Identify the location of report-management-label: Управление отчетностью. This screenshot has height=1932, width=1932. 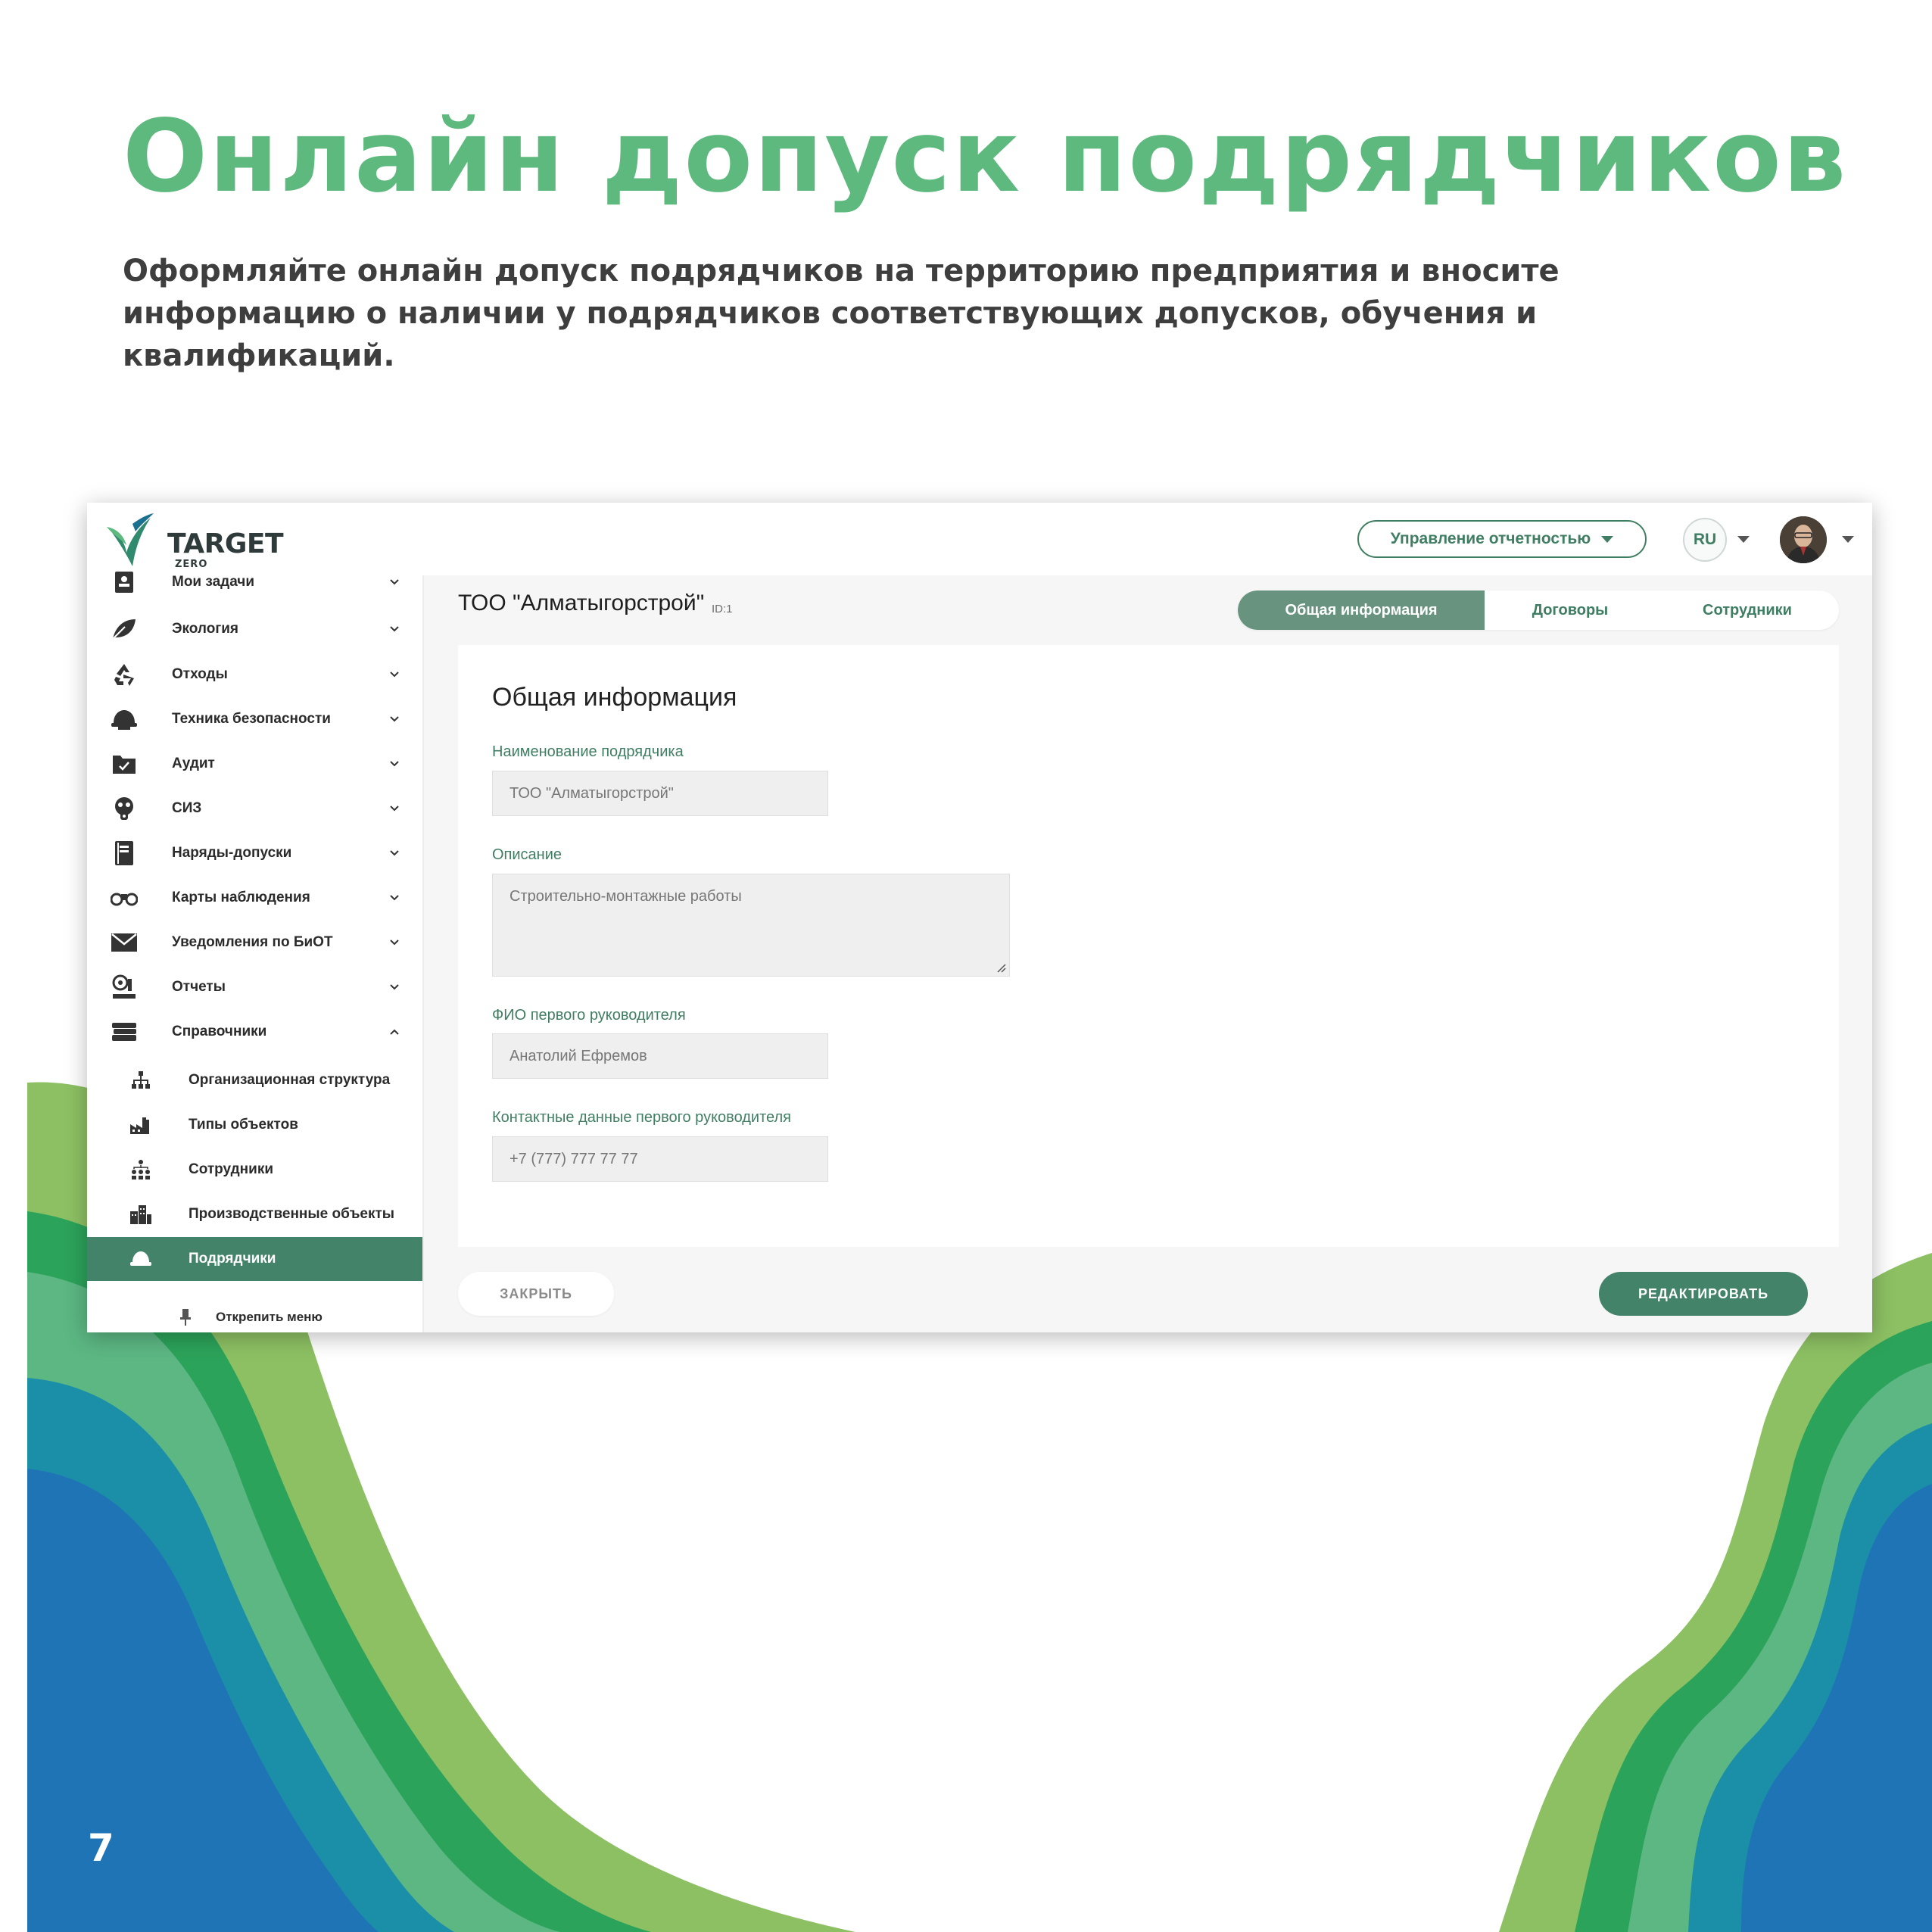
(1490, 538).